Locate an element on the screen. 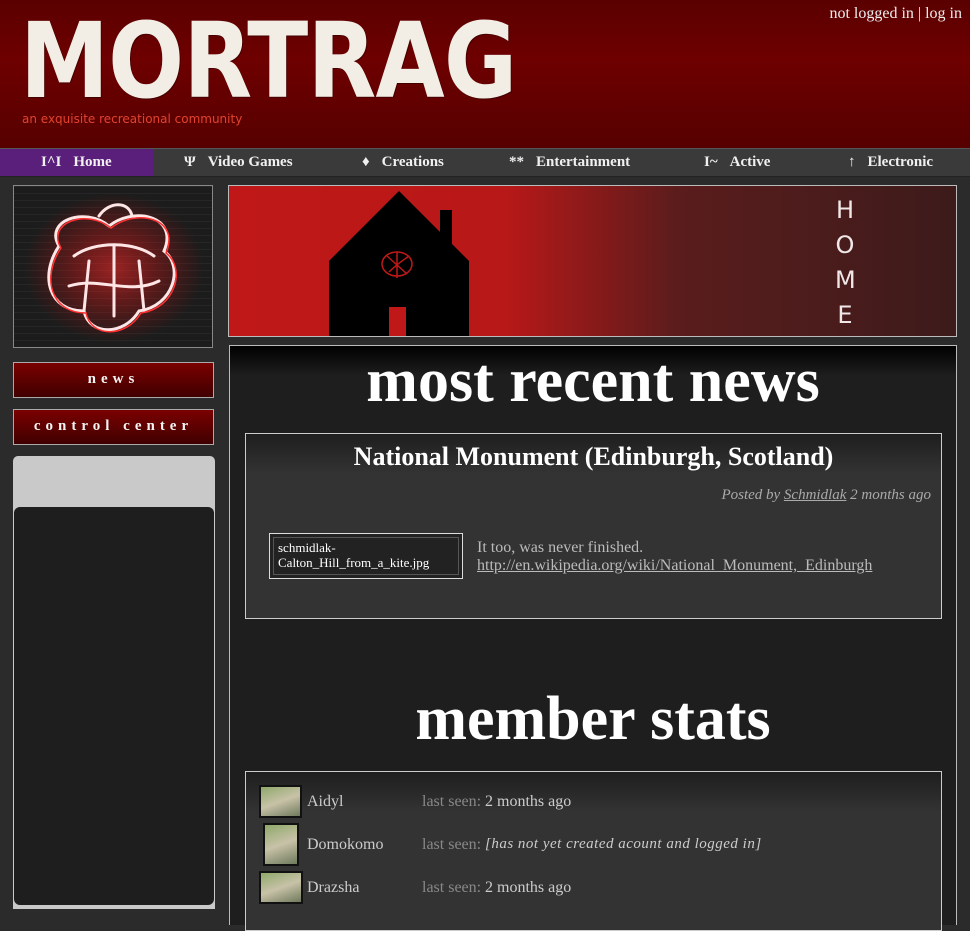  member-name: Domokomo is located at coordinates (345, 845).